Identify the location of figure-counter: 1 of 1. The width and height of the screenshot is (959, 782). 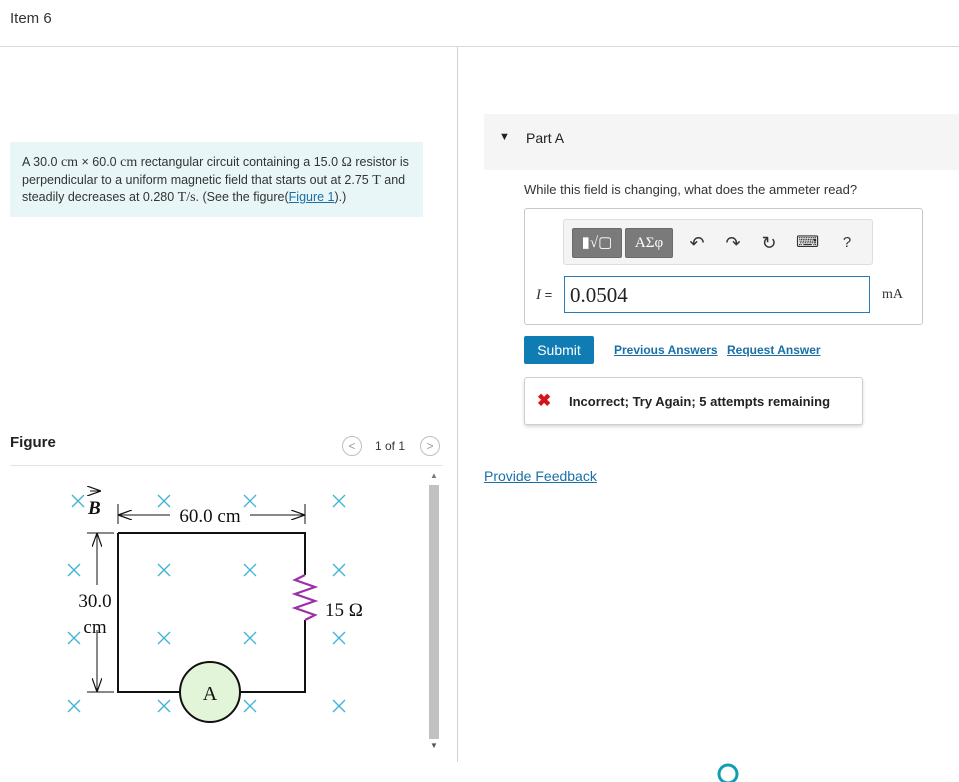
(390, 446).